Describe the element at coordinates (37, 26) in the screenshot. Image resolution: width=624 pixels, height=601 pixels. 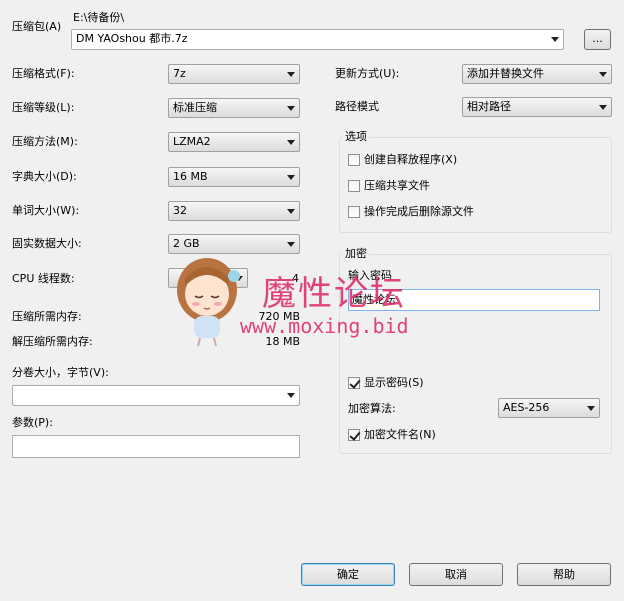
I see `archive-label: 压缩包(A)` at that location.